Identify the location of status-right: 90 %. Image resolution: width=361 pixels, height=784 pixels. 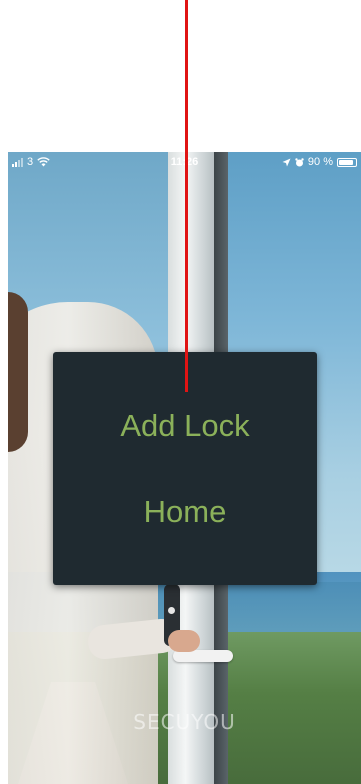
(319, 162).